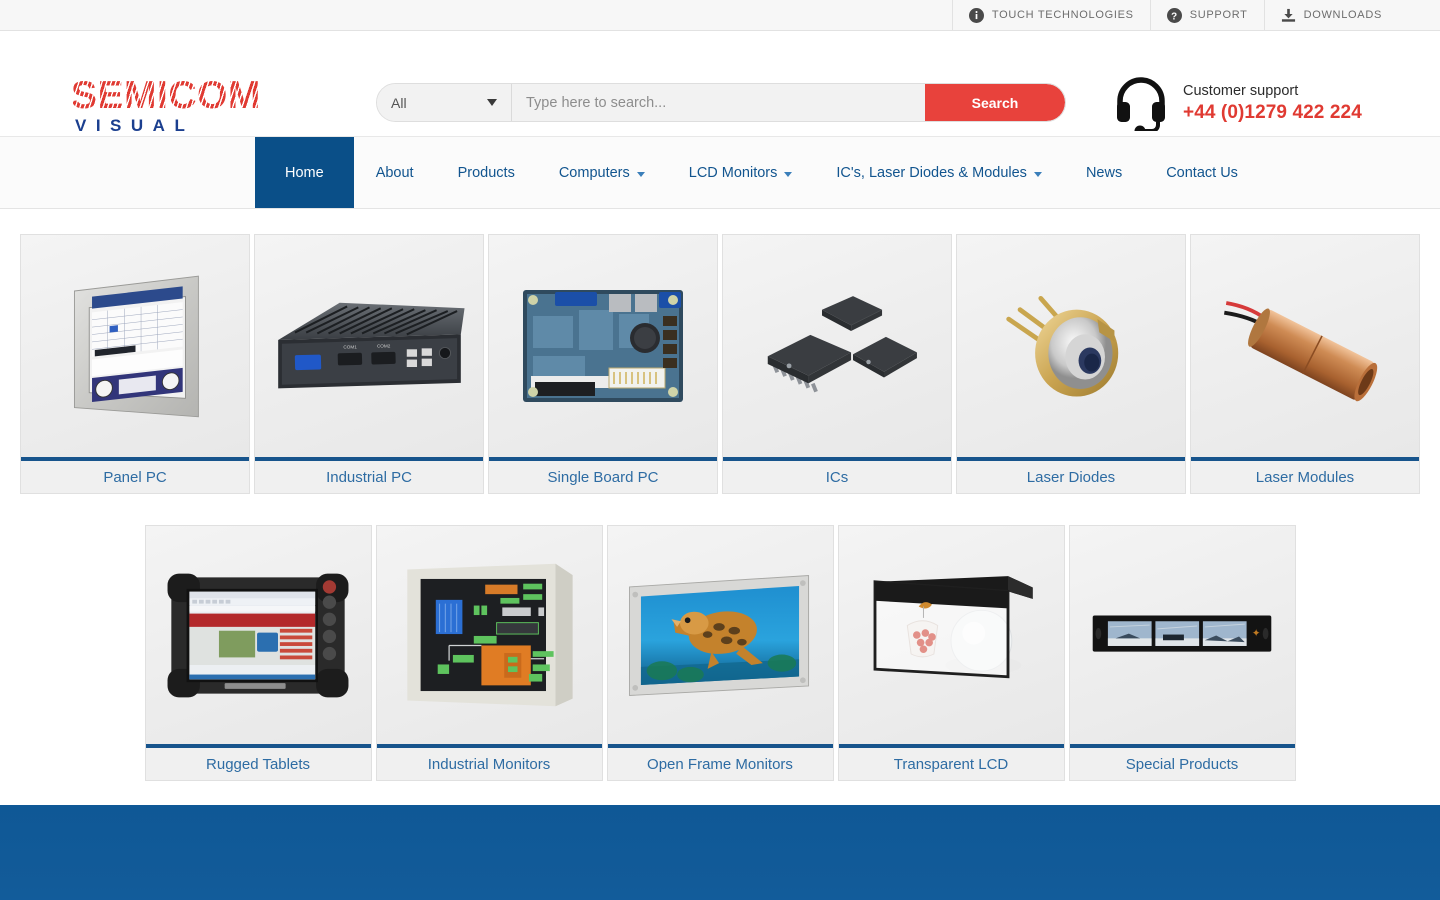  I want to click on product-card-label: Industrial Monitors, so click(489, 764).